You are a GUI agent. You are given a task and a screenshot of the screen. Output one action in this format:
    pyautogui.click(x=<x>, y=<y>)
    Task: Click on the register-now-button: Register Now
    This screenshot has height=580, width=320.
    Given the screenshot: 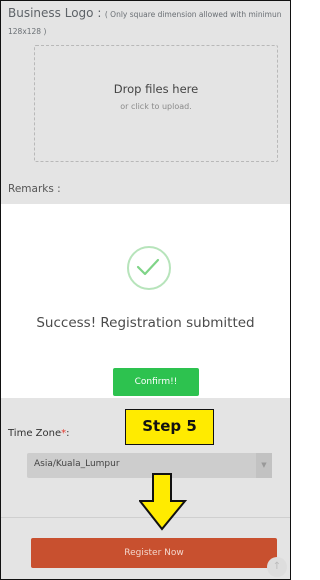 What is the action you would take?
    pyautogui.click(x=154, y=553)
    